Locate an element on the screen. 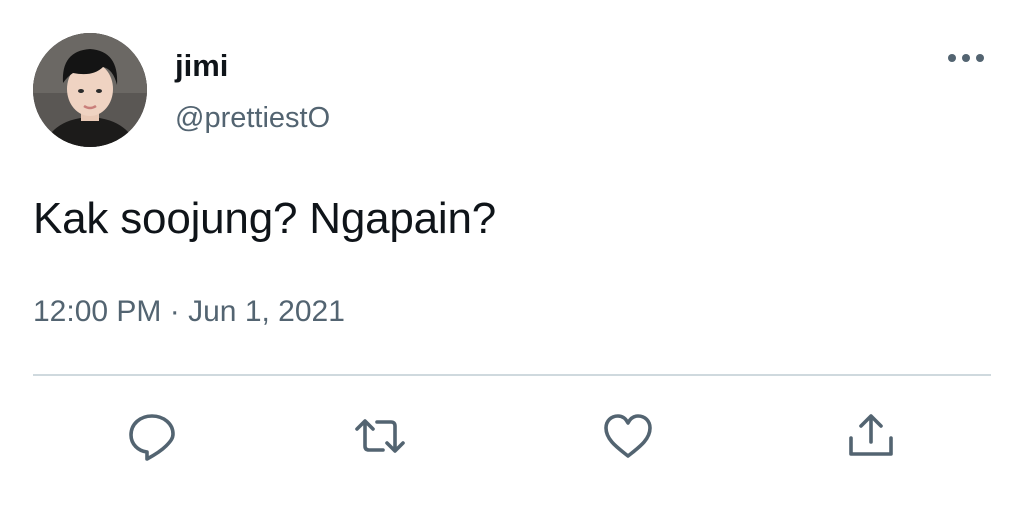 This screenshot has height=518, width=1024. heart-icon is located at coordinates (628, 436).